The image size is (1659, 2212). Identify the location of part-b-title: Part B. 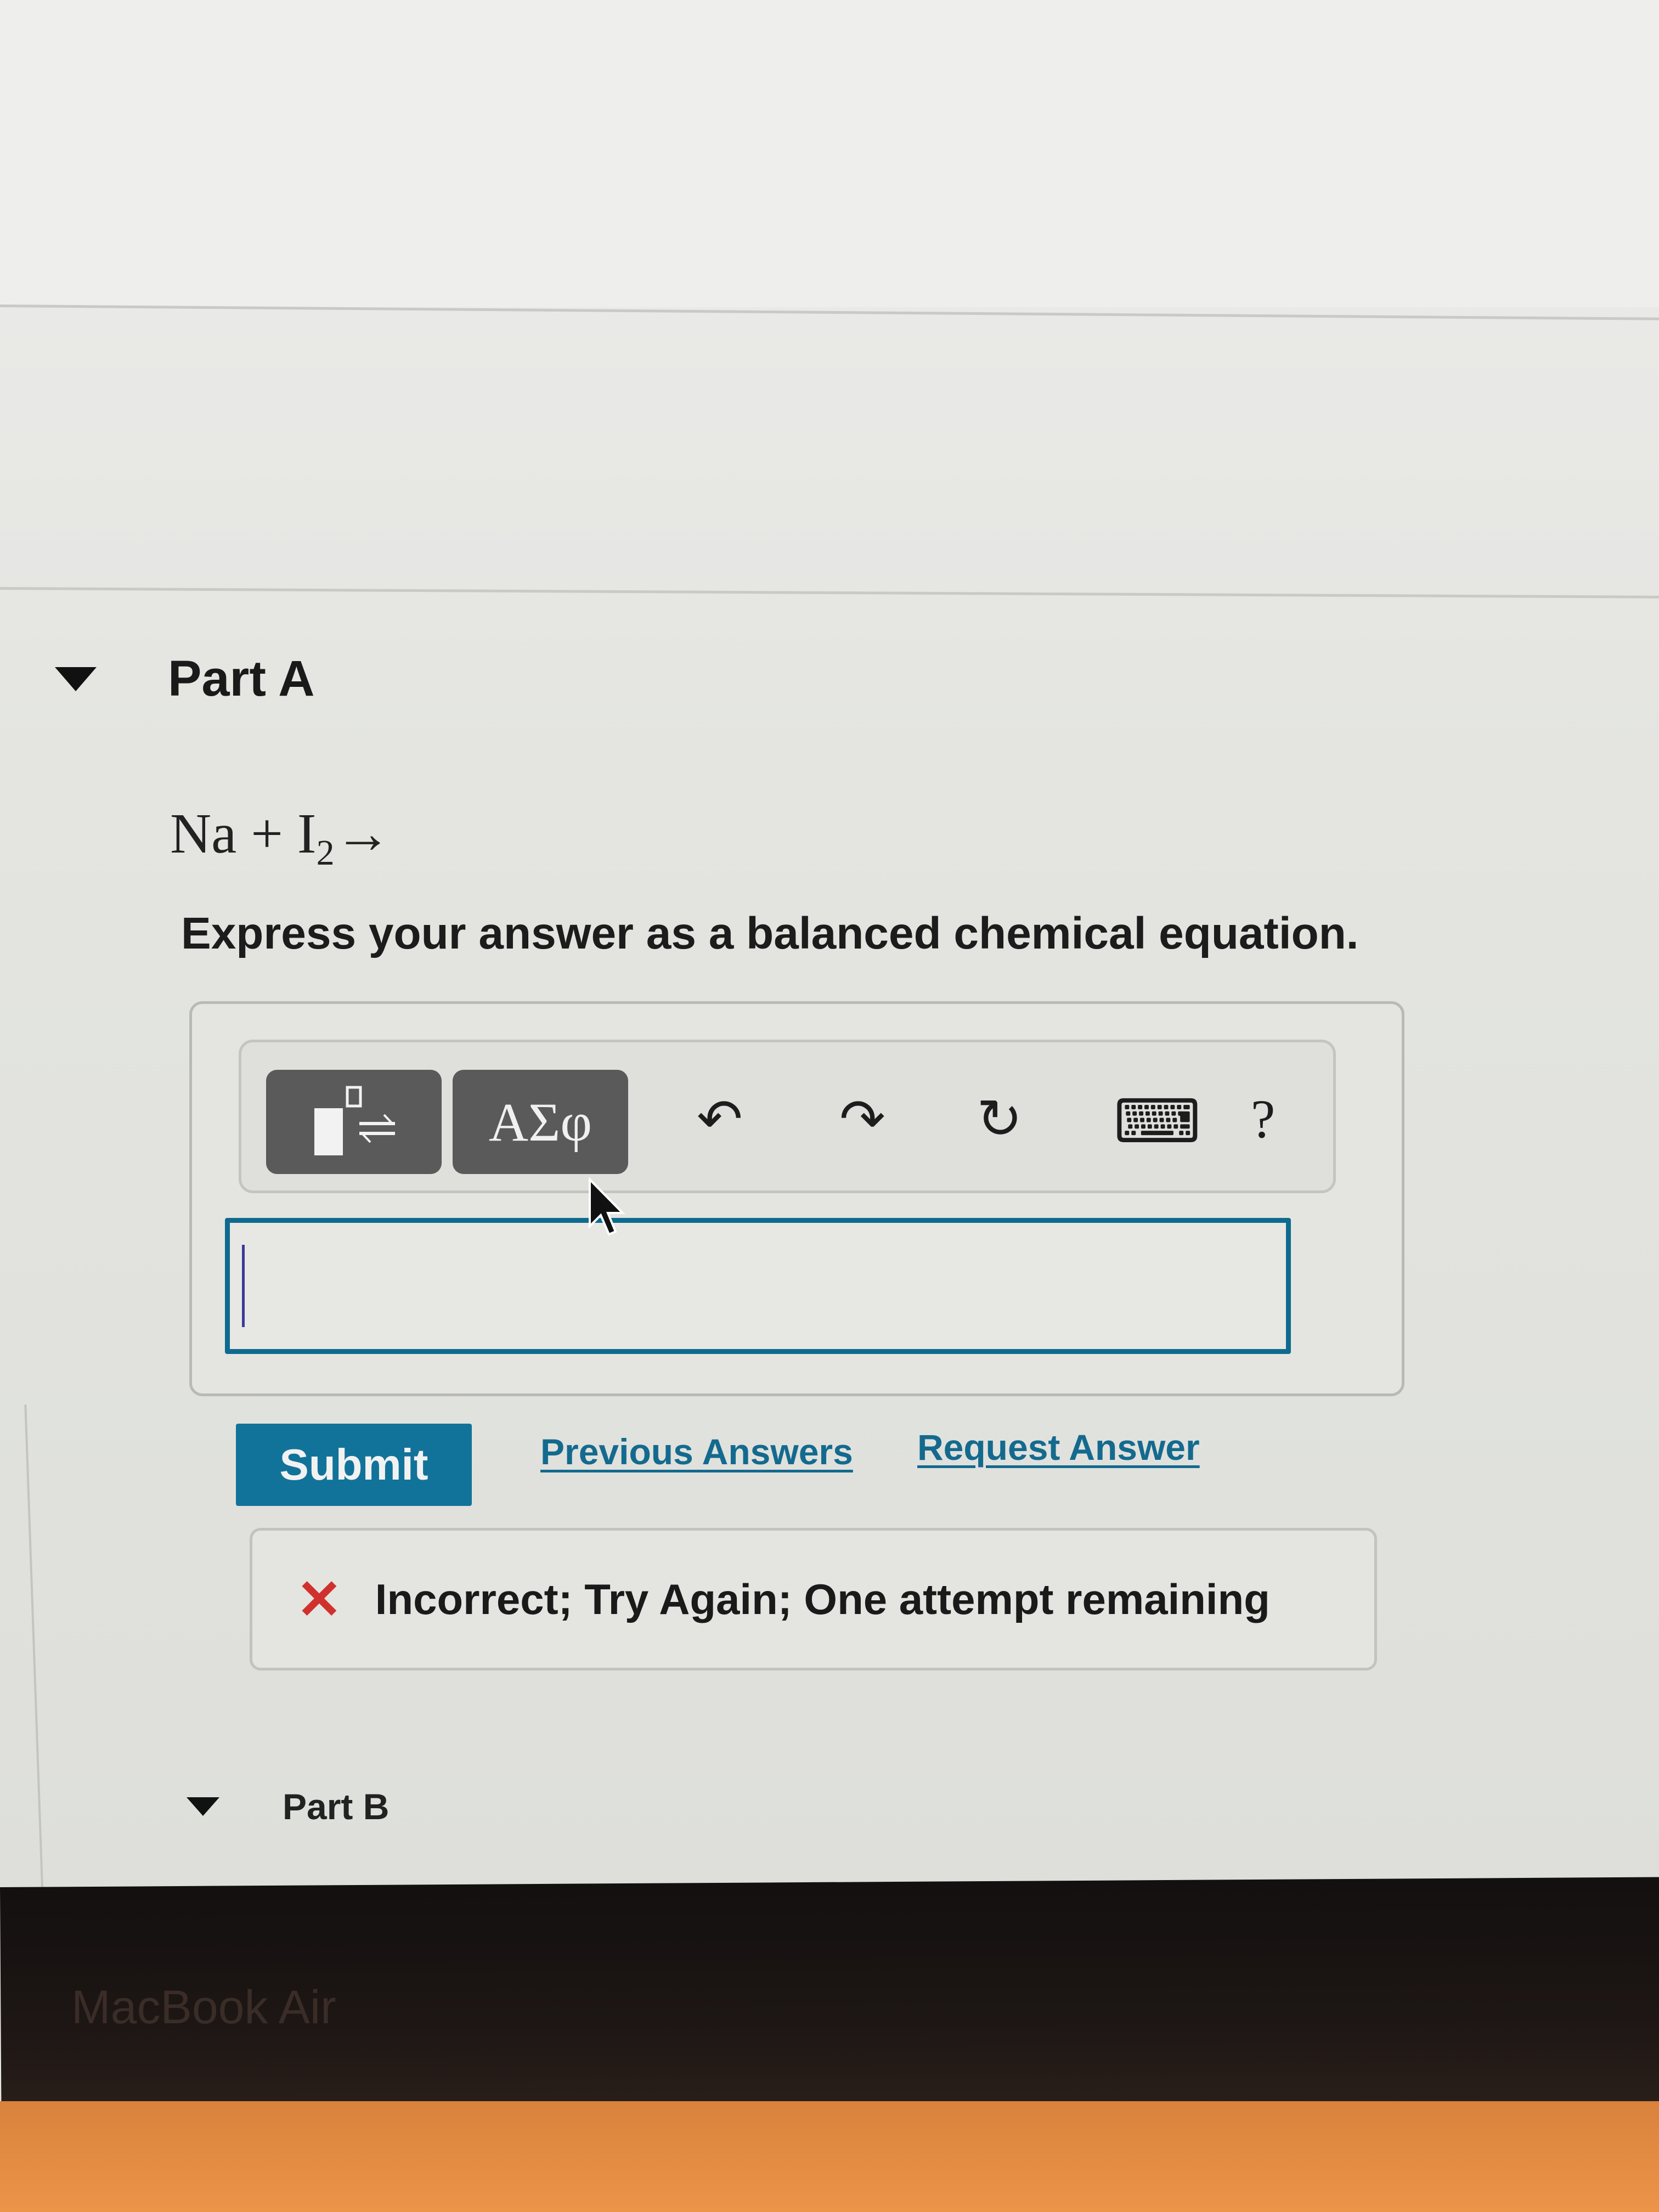
(337, 1806).